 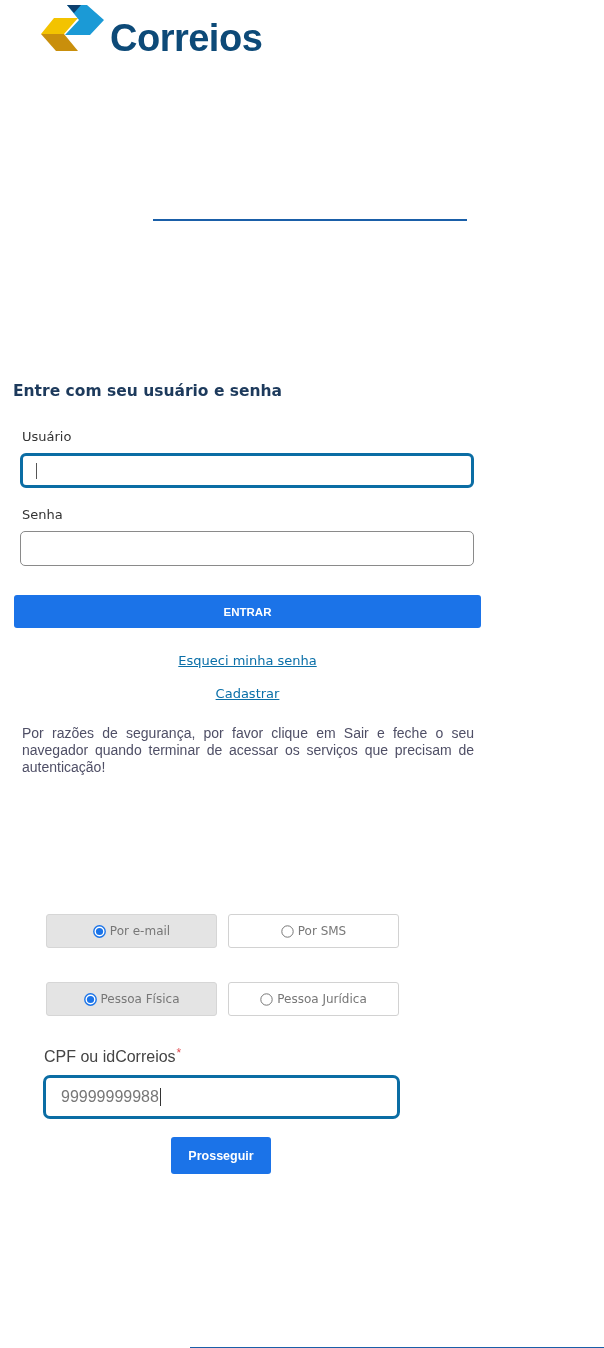 I want to click on field-label: CPF ou idCorreios, so click(x=110, y=1057).